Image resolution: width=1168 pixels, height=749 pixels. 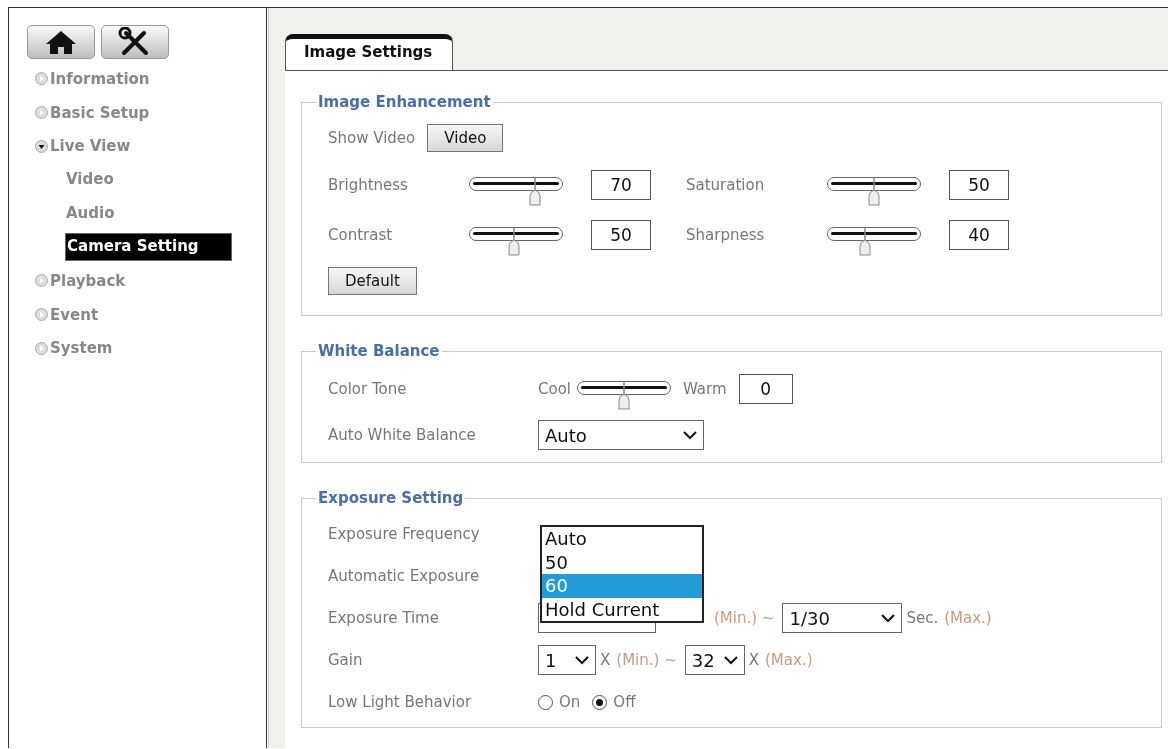 What do you see at coordinates (391, 498) in the screenshot?
I see `group-title: Exposure Setting` at bounding box center [391, 498].